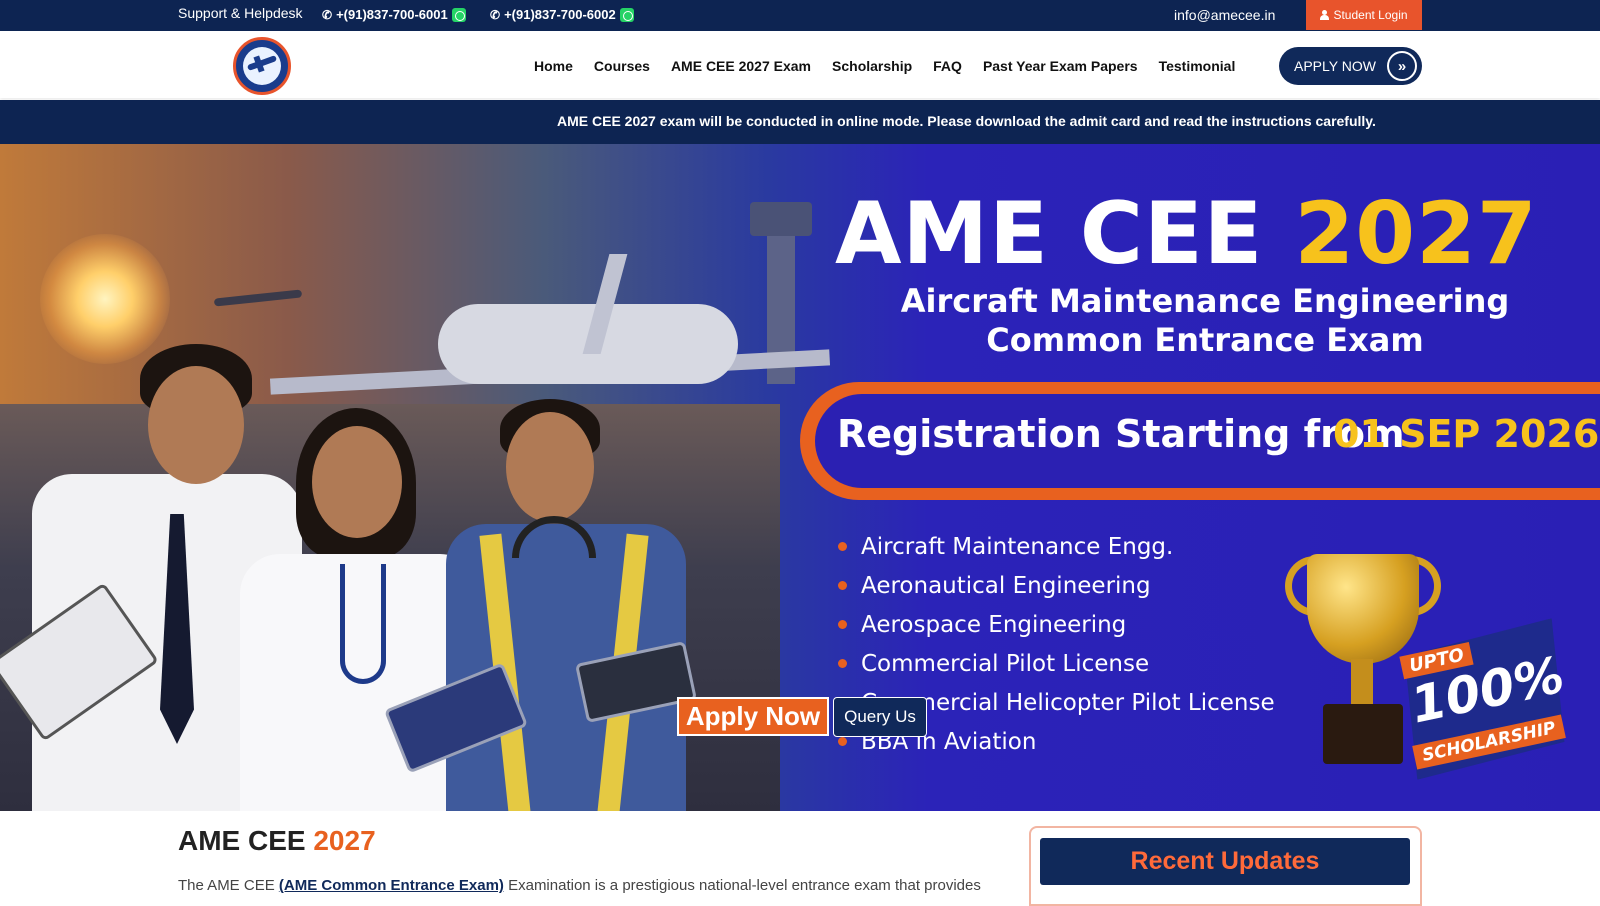  I want to click on apply-now-label: APPLY NOW, so click(1335, 66).